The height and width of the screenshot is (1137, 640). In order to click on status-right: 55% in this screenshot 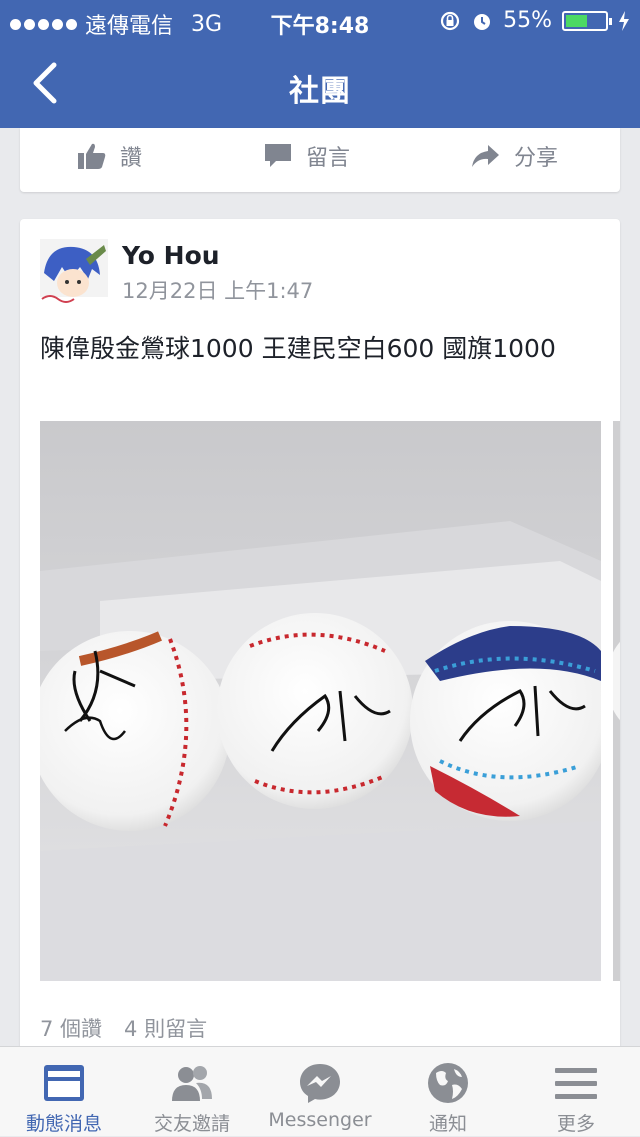, I will do `click(534, 20)`.